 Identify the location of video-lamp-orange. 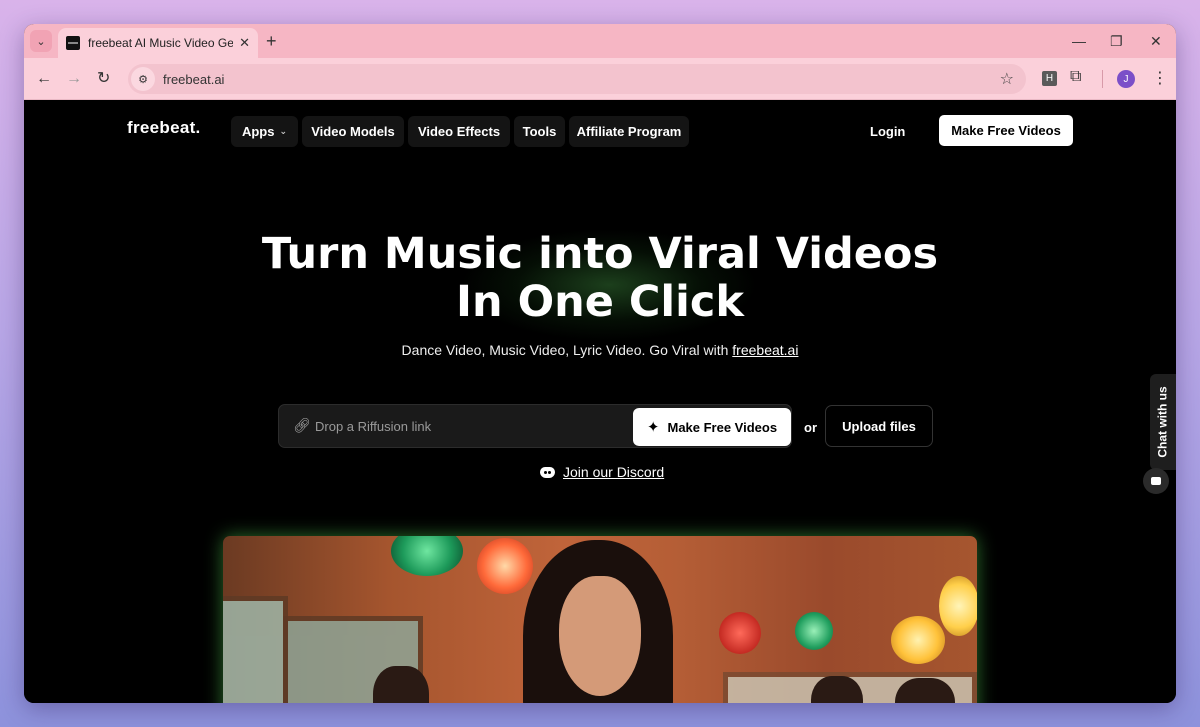
(505, 566).